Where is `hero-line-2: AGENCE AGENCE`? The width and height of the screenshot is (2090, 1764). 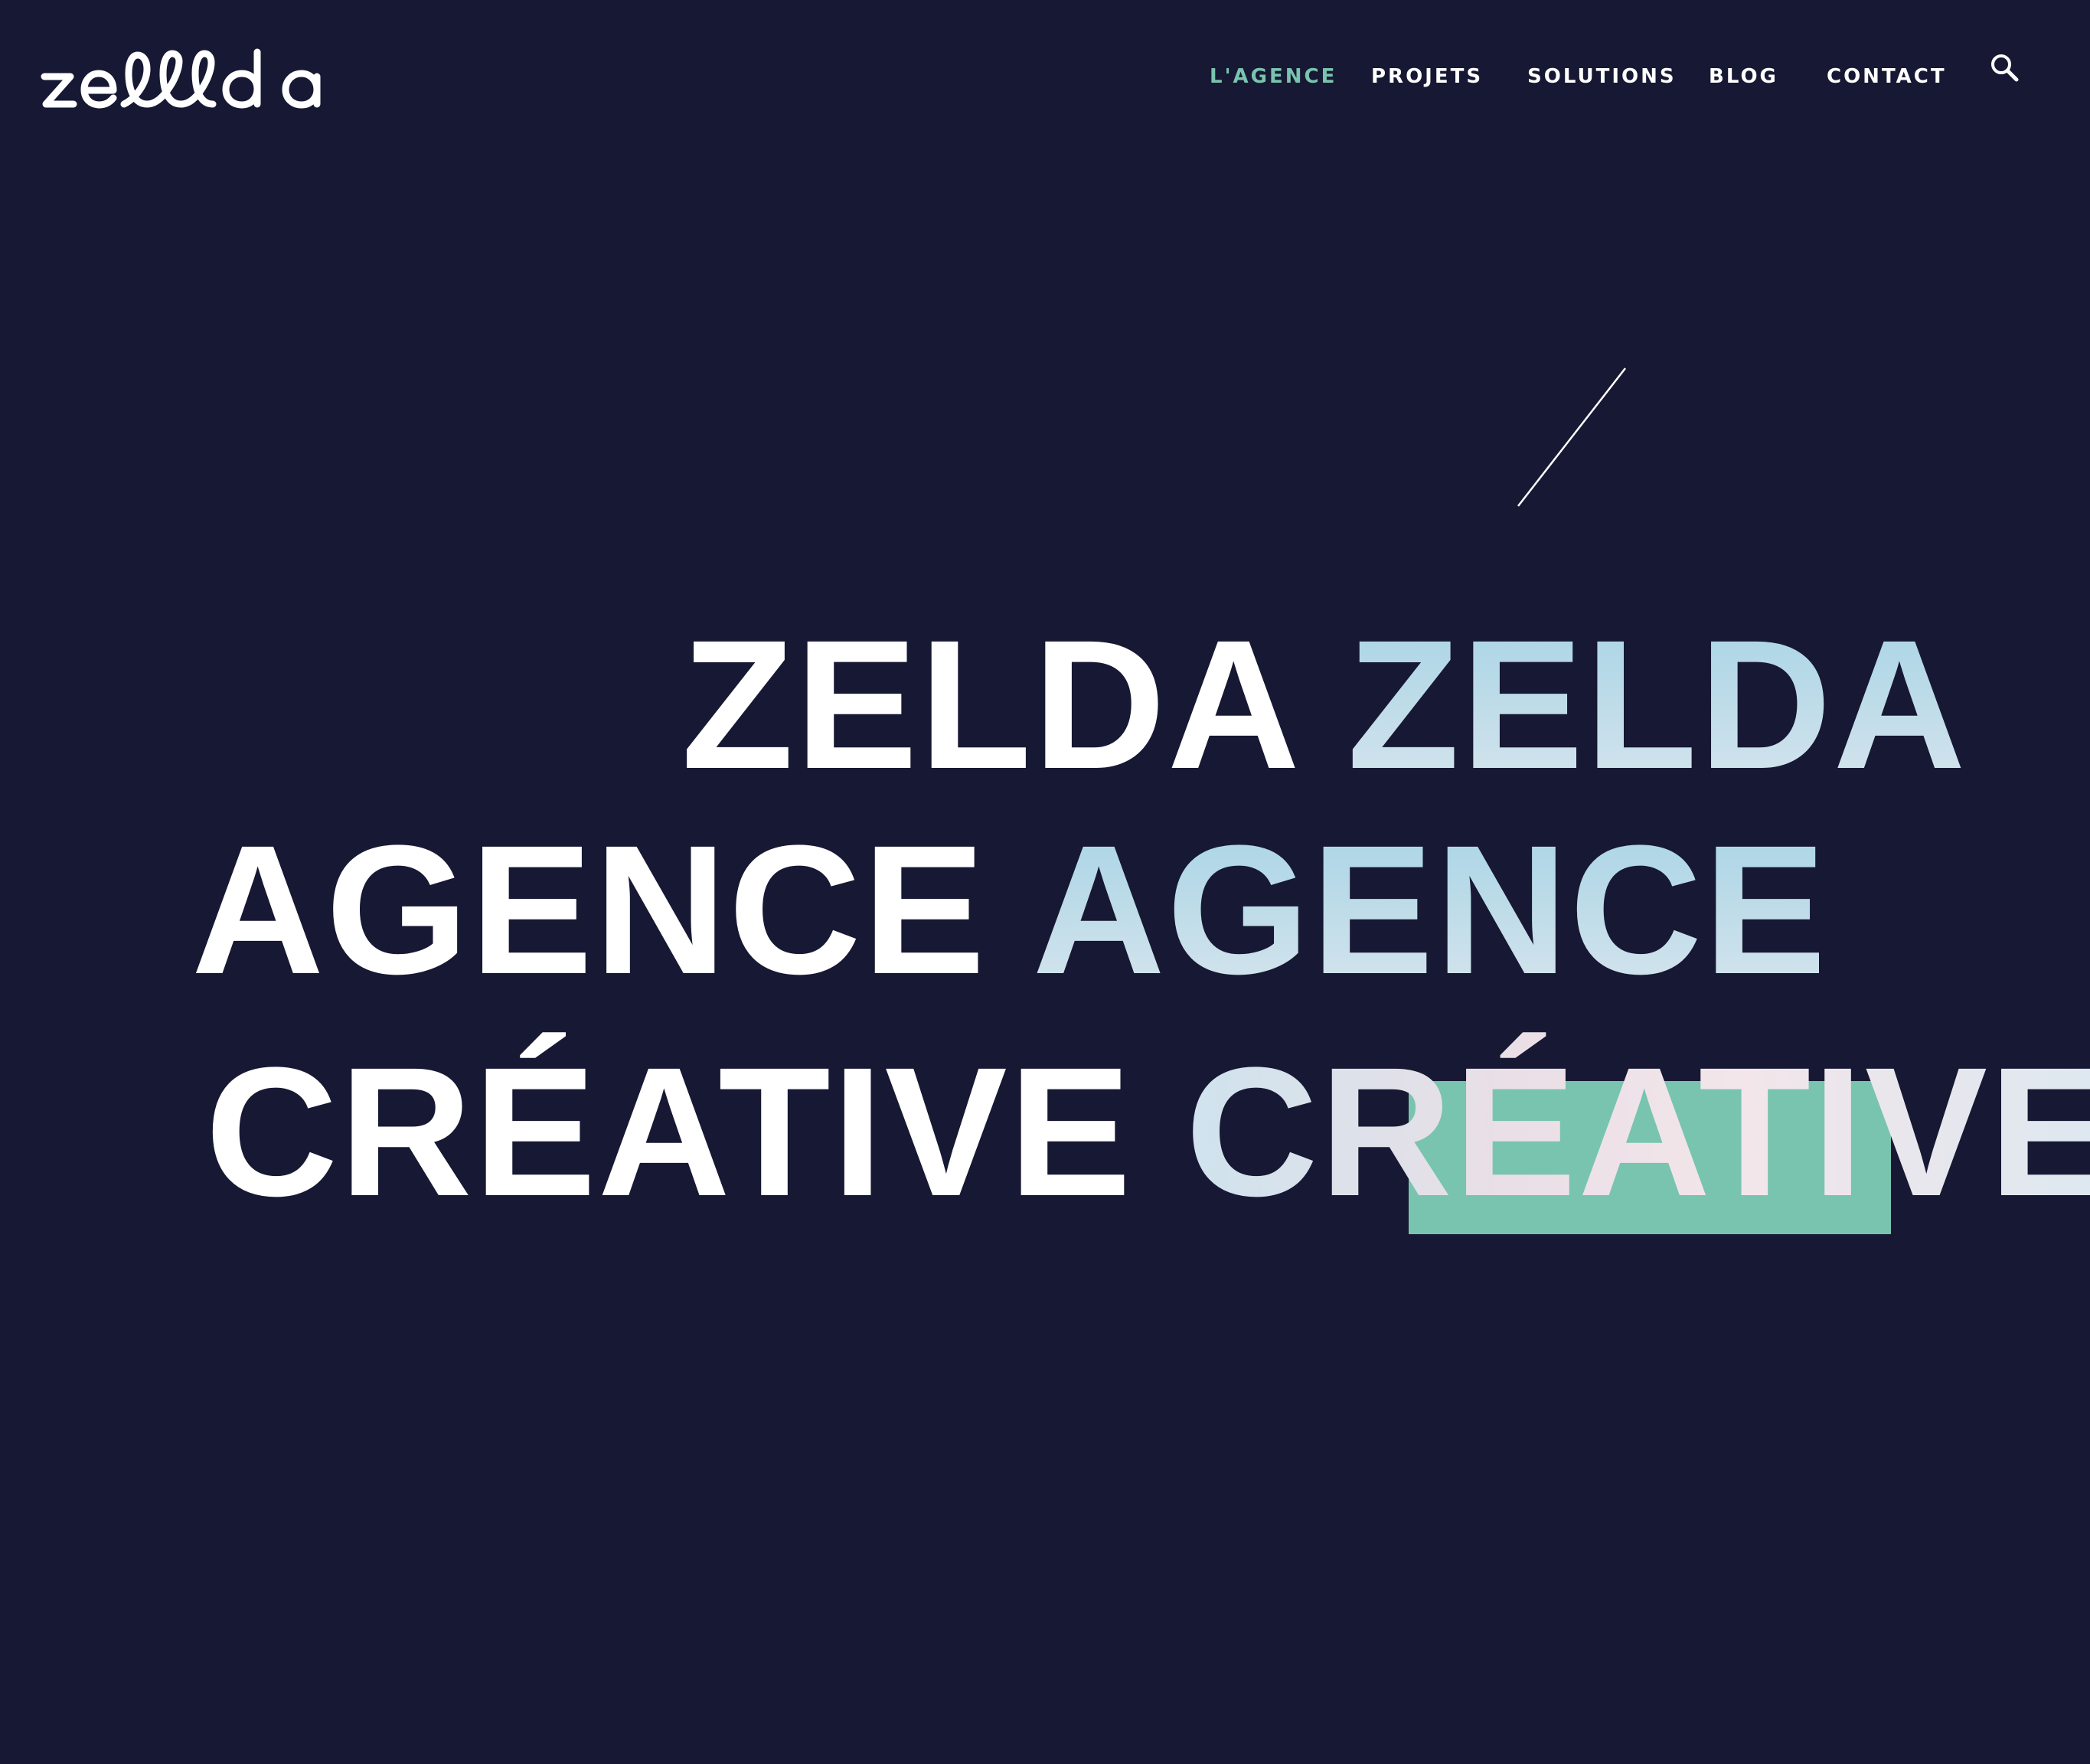
hero-line-2: AGENCE AGENCE is located at coordinates (1009, 909).